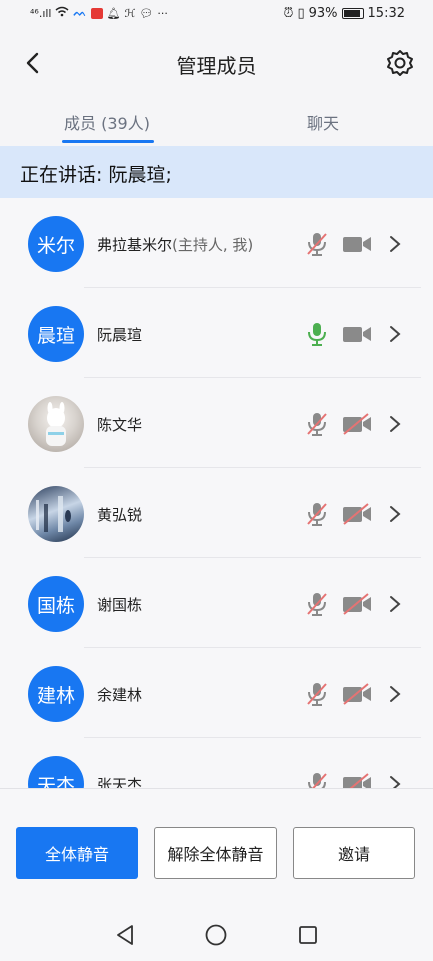 This screenshot has height=961, width=433. I want to click on participant-row: 米尔 弗拉基米尔(主持人, 我), so click(216, 243).